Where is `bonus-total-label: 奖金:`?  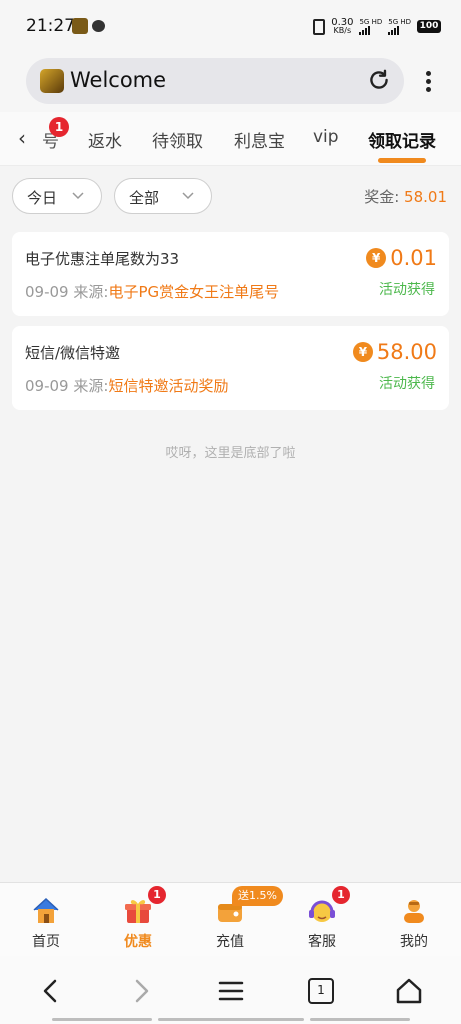 bonus-total-label: 奖金: is located at coordinates (382, 197).